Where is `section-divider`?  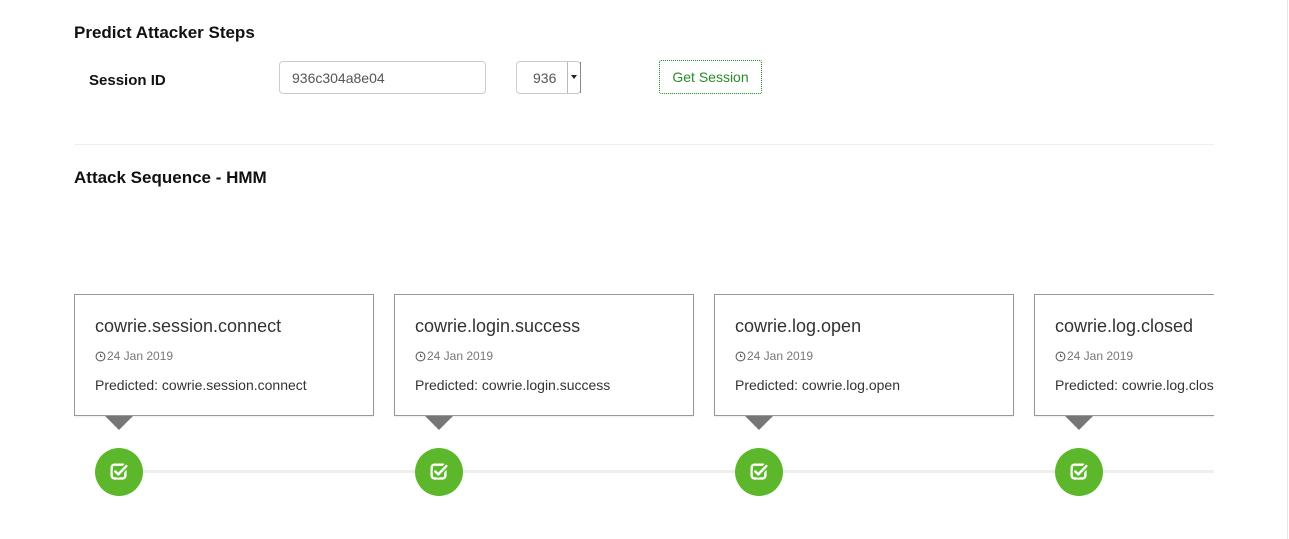 section-divider is located at coordinates (644, 144).